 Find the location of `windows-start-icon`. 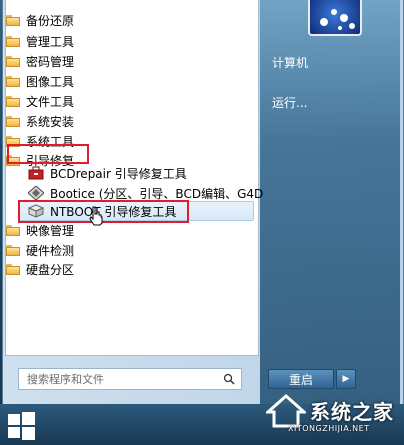

windows-start-icon is located at coordinates (21, 426).